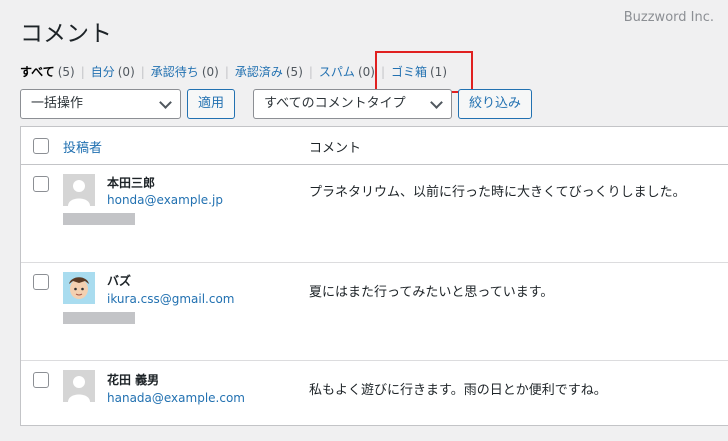 This screenshot has width=728, height=441. What do you see at coordinates (79, 288) in the screenshot?
I see `cartoon-face-icon` at bounding box center [79, 288].